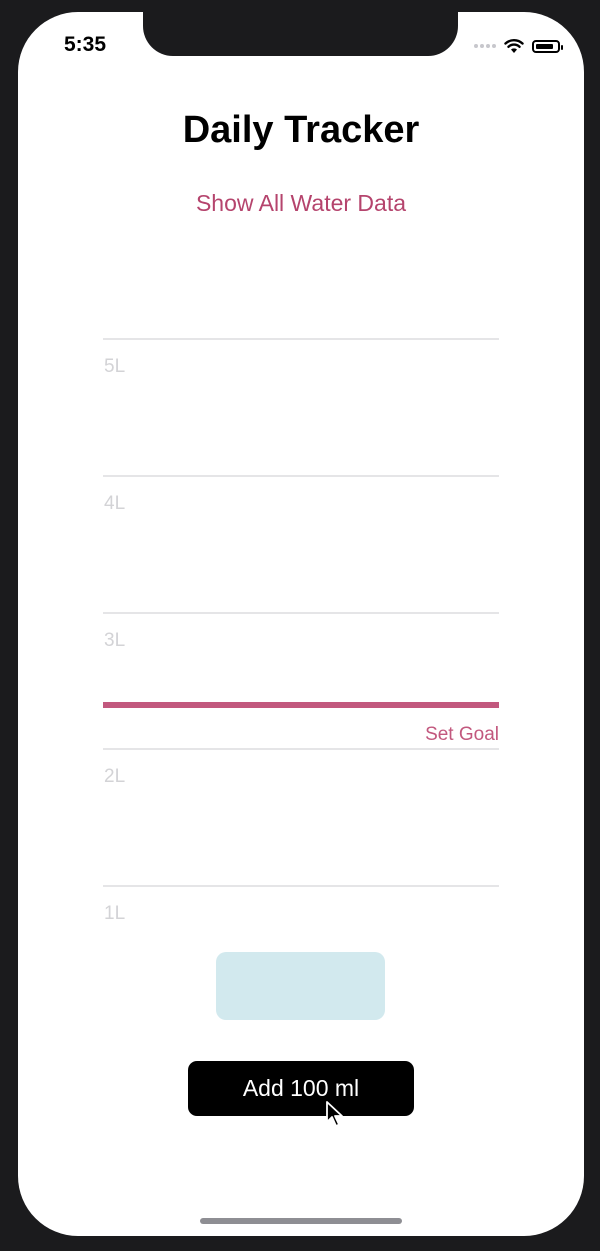 The image size is (600, 1251). I want to click on home-indicator, so click(301, 1221).